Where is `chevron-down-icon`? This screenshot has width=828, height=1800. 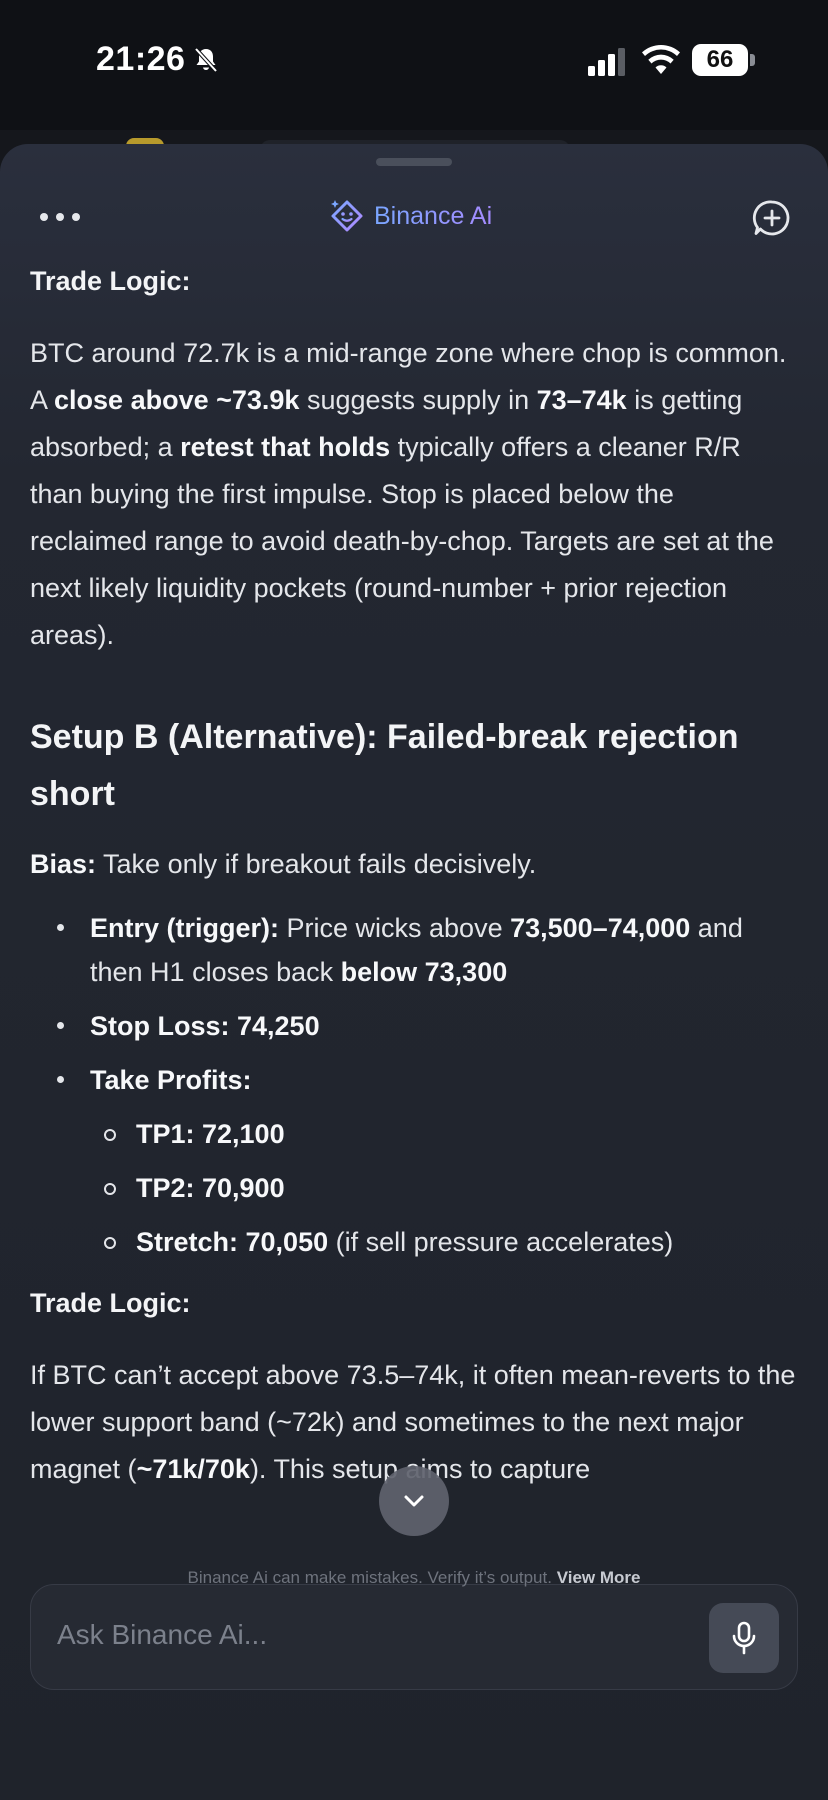 chevron-down-icon is located at coordinates (414, 1501).